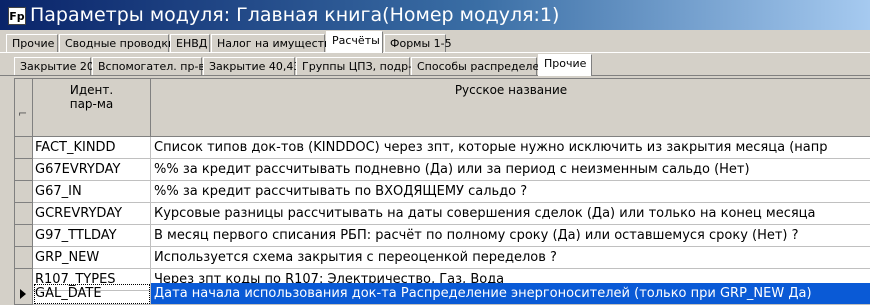  Describe the element at coordinates (435, 52) in the screenshot. I see `tab-strip-divider` at that location.